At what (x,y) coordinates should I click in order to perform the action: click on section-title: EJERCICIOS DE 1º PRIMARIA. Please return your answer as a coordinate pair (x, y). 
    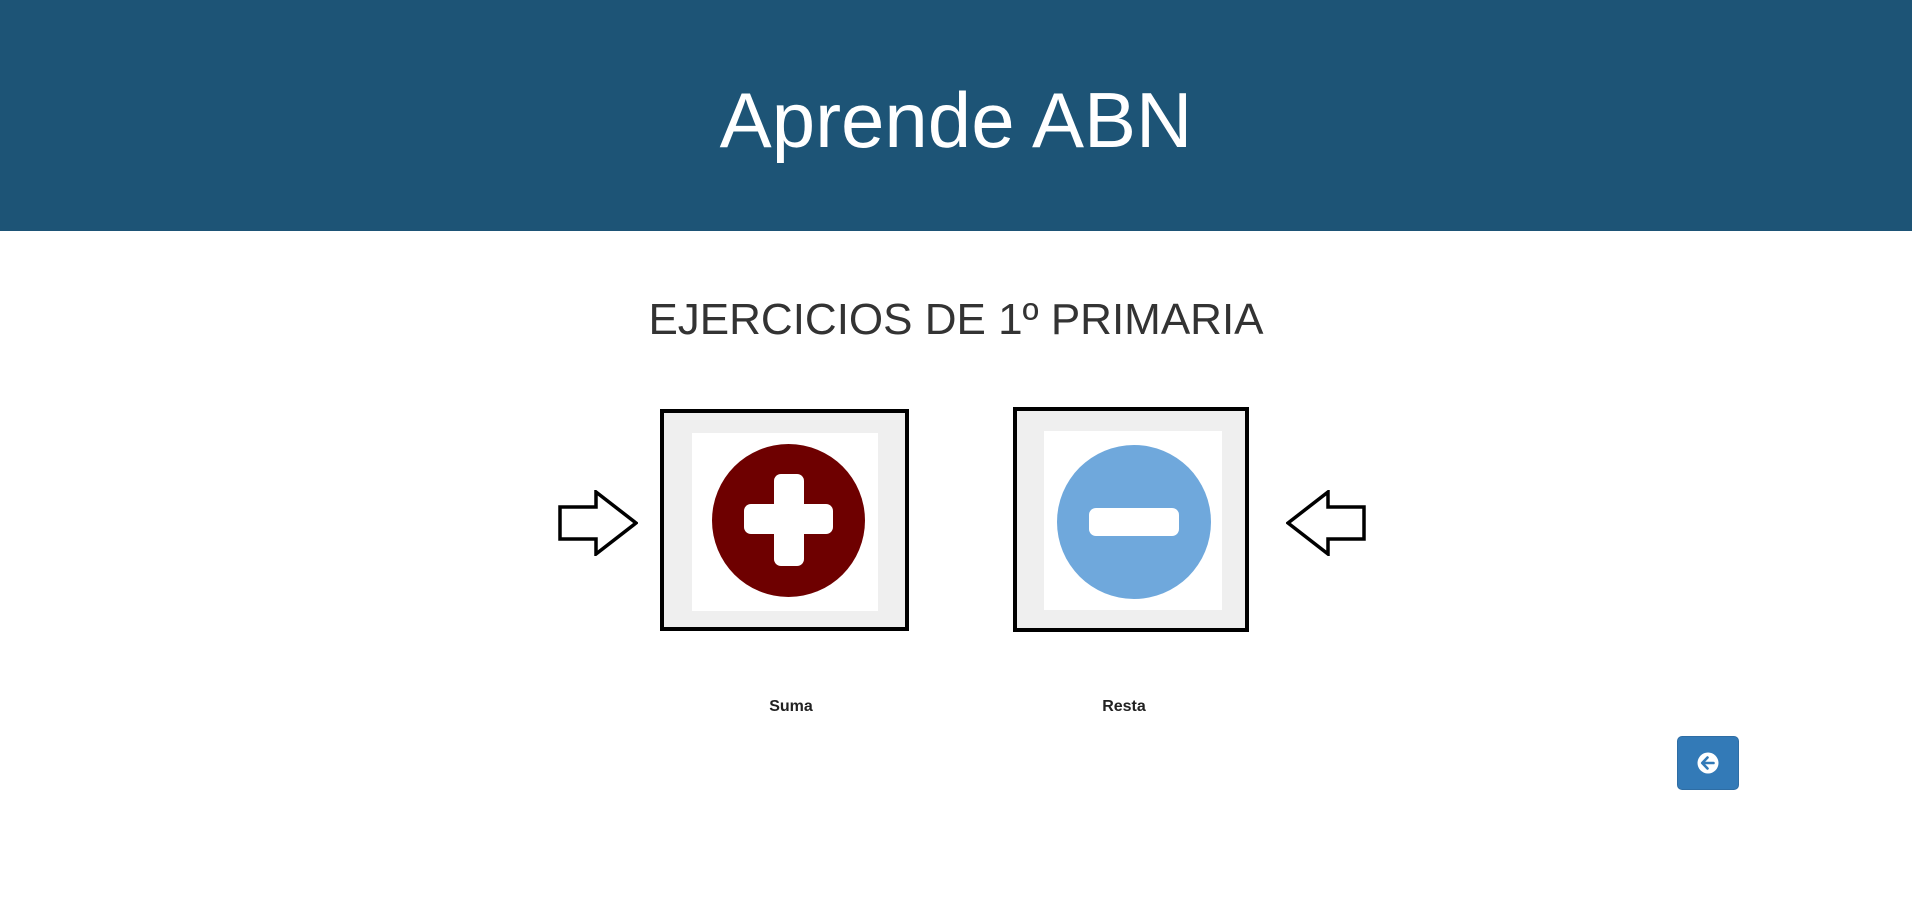
    Looking at the image, I should click on (956, 319).